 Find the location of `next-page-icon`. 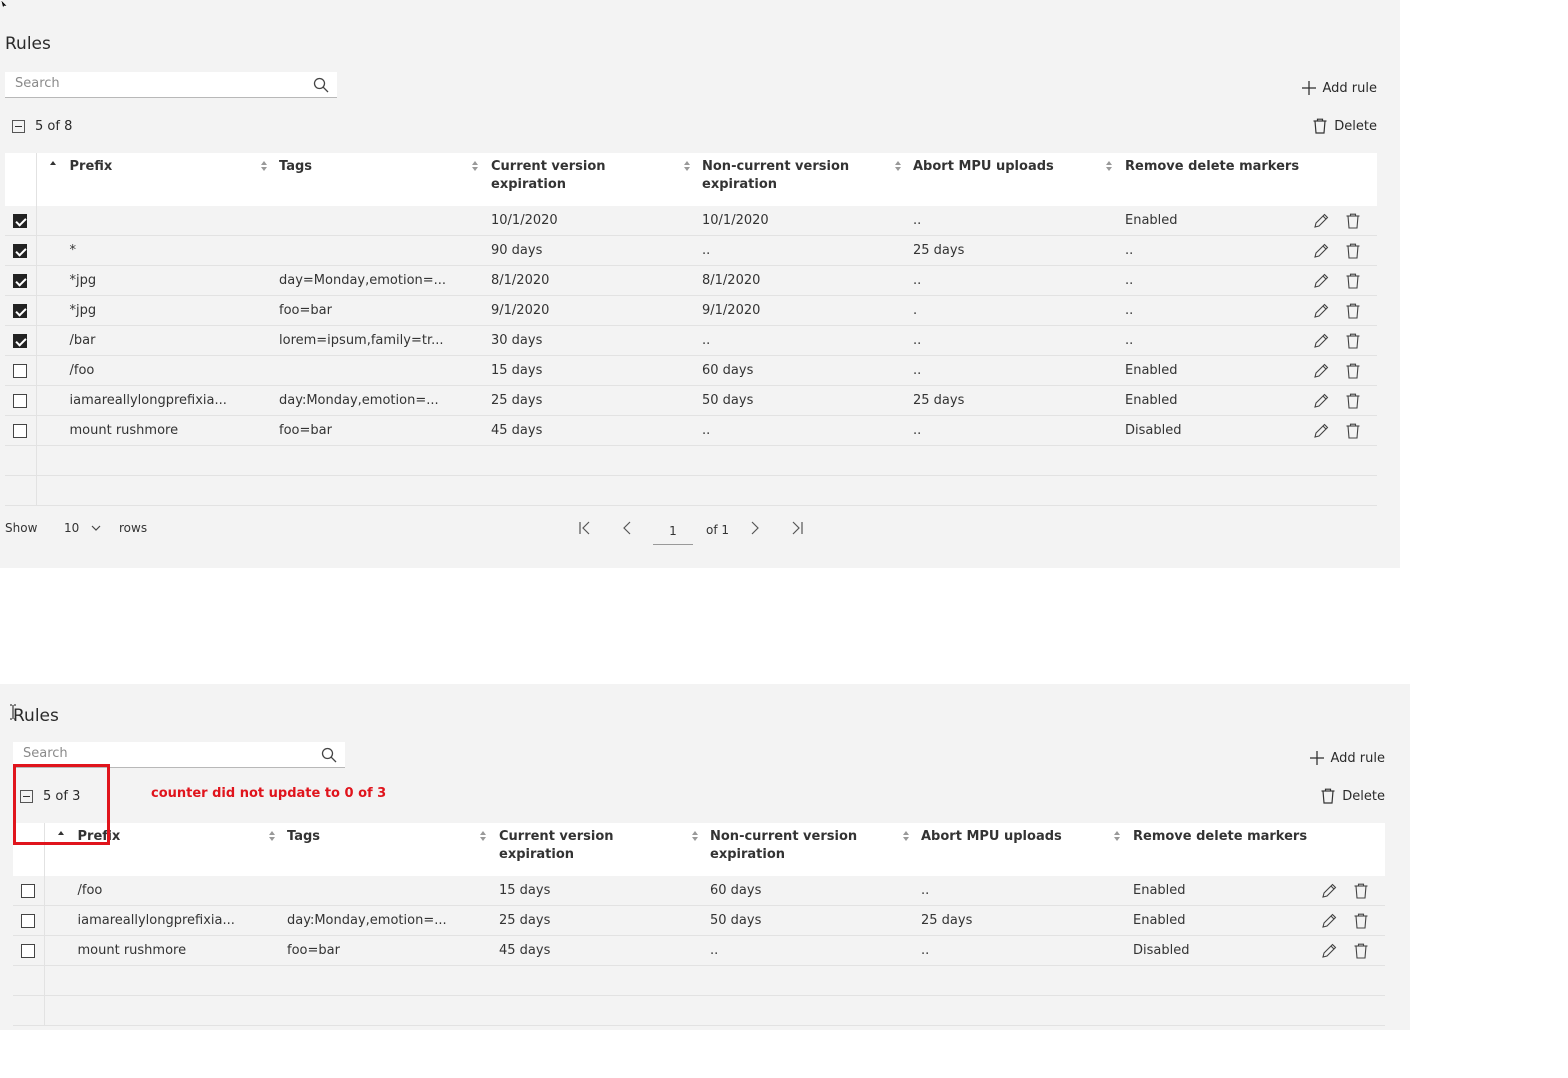

next-page-icon is located at coordinates (755, 528).